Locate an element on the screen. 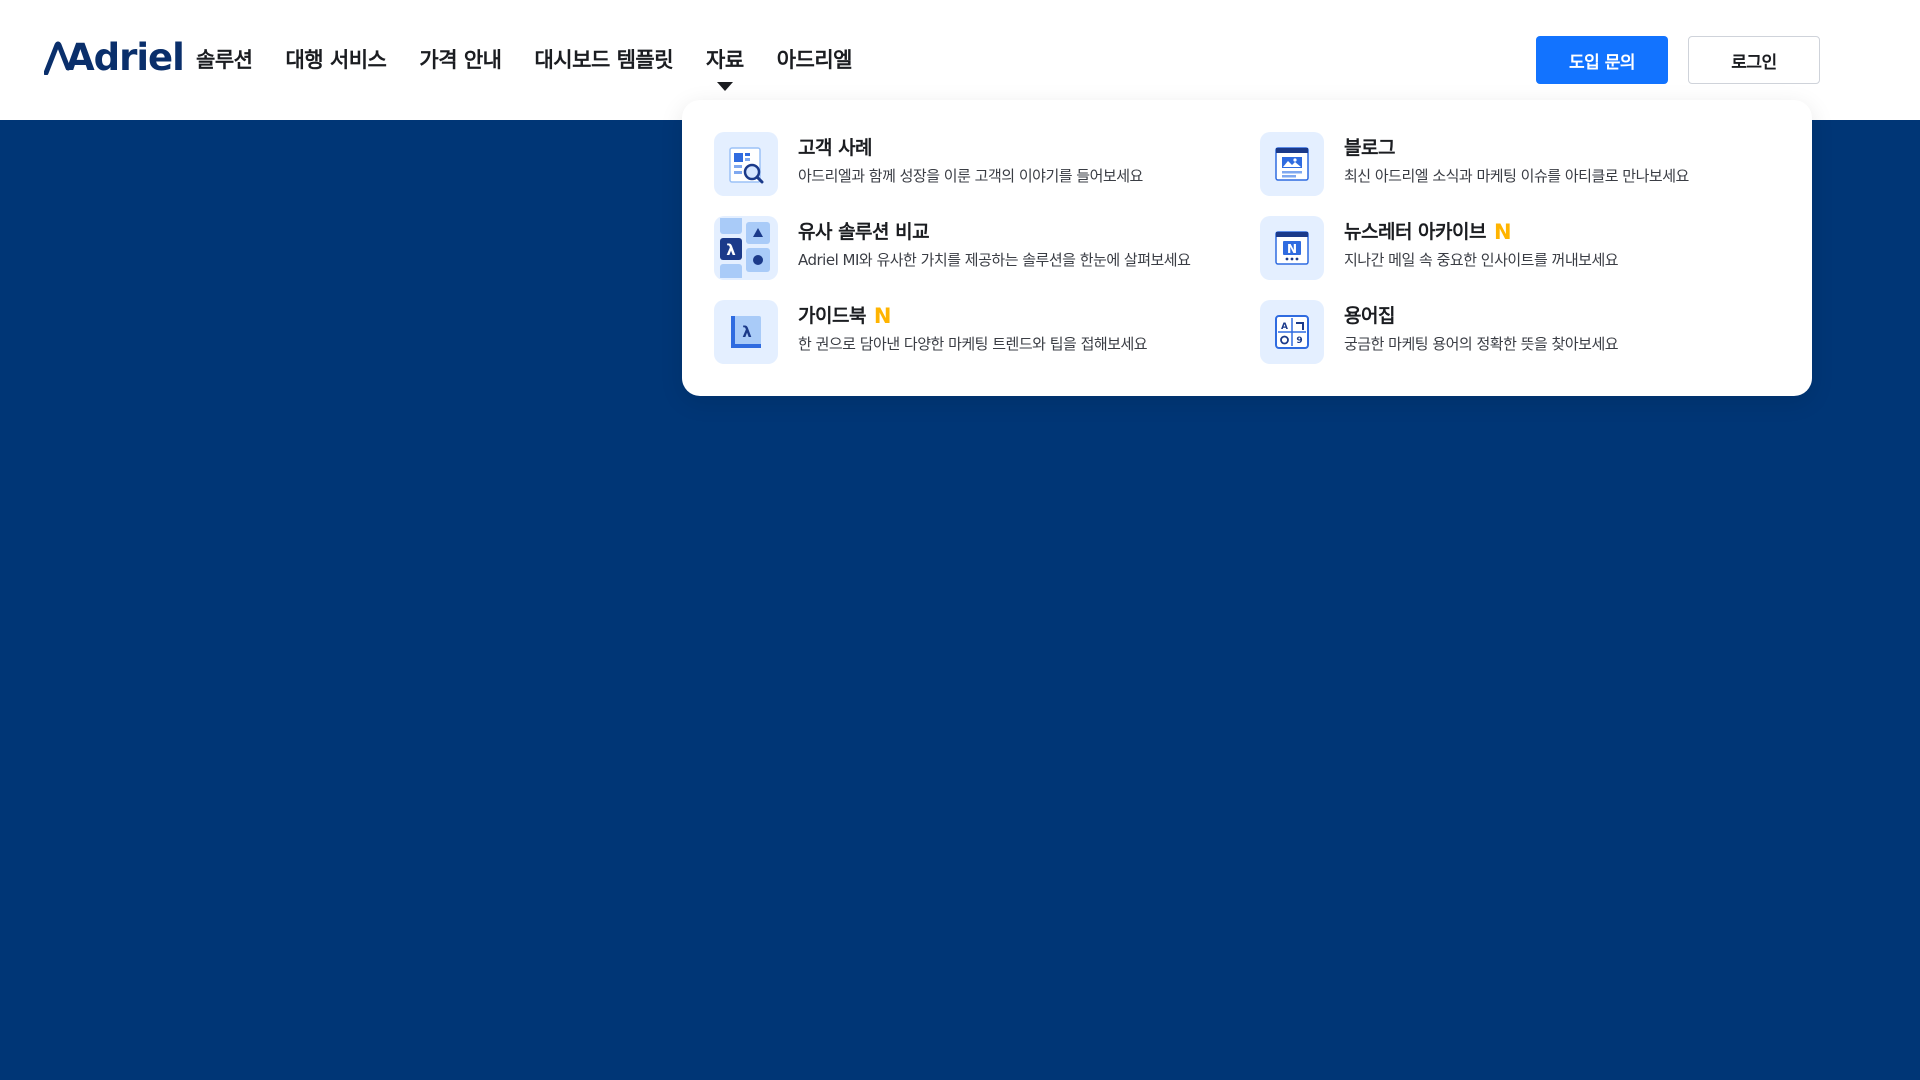  newsletter-icon: N is located at coordinates (1292, 248).